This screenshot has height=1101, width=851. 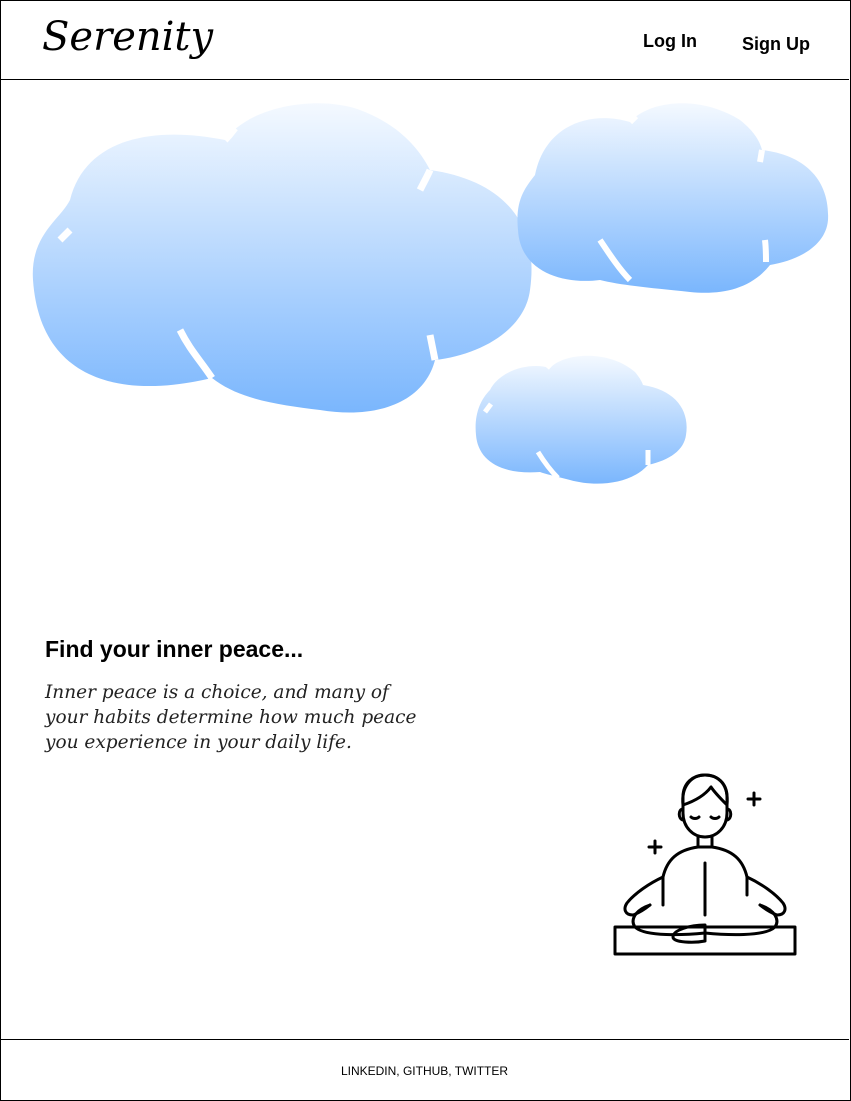 I want to click on footer: LINKEDIN, GITHUB, TWITTER, so click(x=424, y=1069).